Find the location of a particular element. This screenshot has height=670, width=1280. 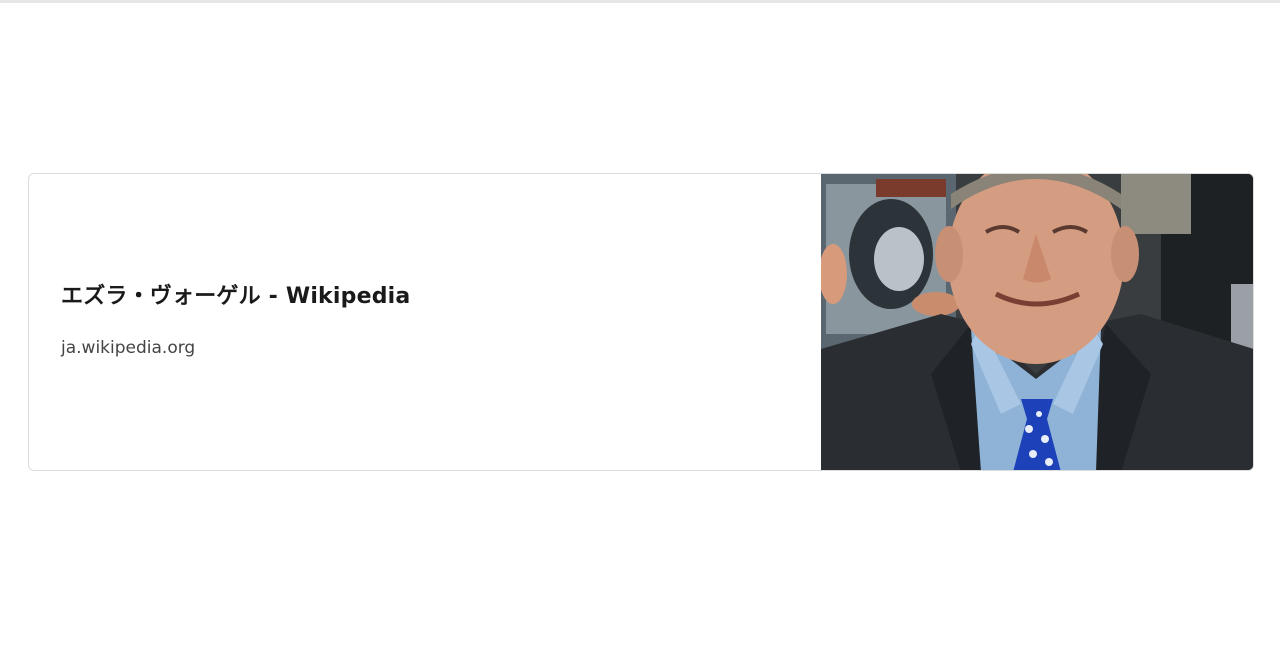

top-border is located at coordinates (640, 1).